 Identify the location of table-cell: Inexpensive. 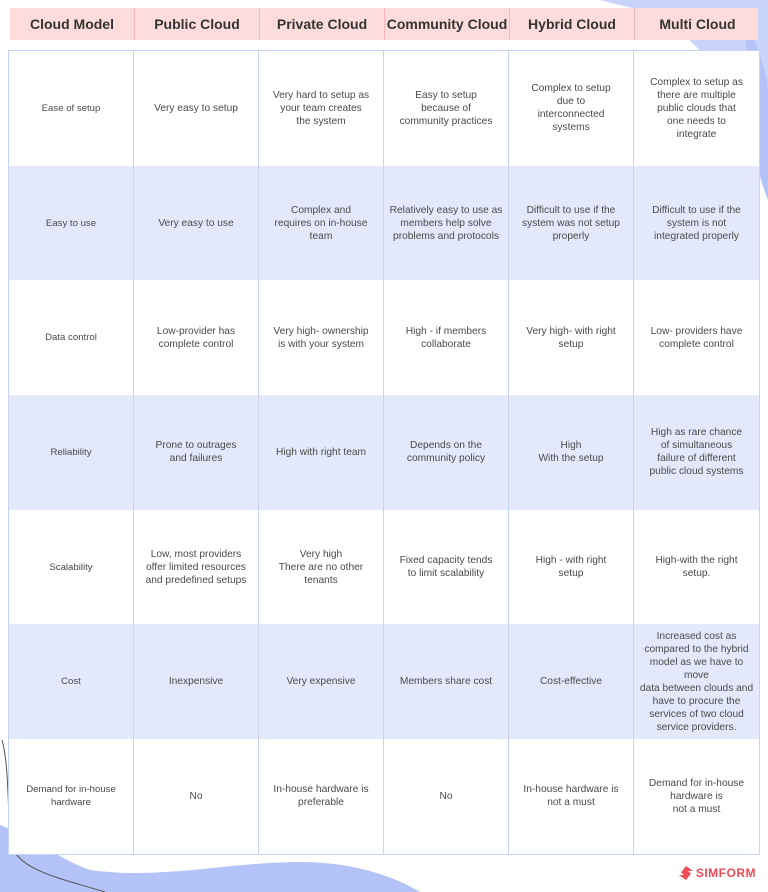
(196, 682).